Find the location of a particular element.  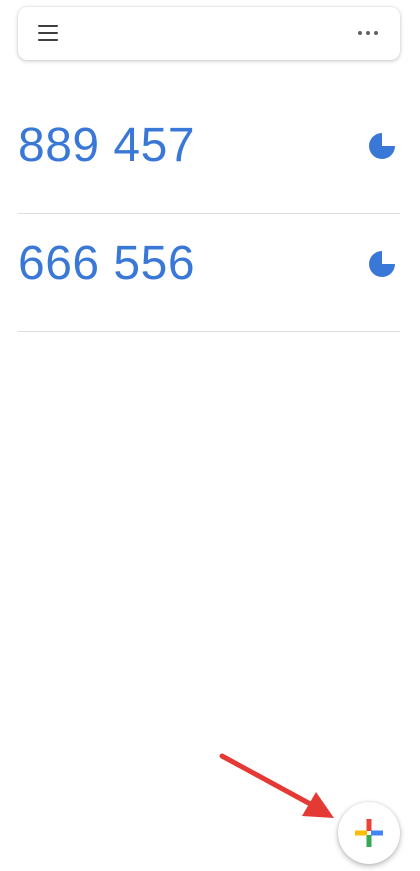

more-options-icon is located at coordinates (369, 33).